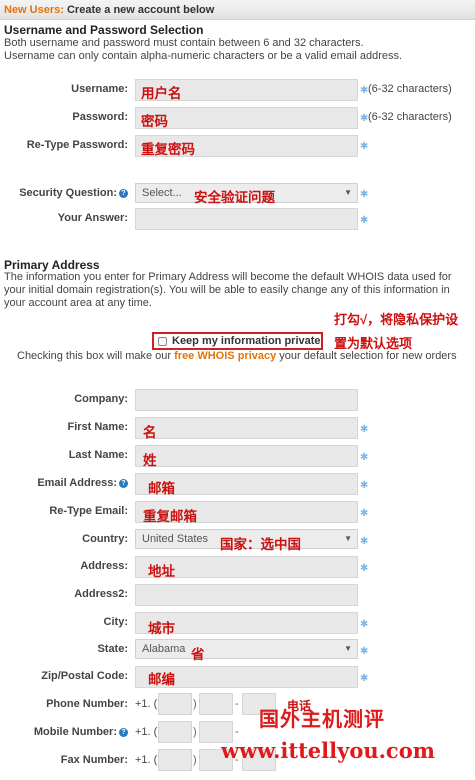 This screenshot has width=475, height=780. What do you see at coordinates (150, 432) in the screenshot?
I see `first-name-value: 名` at bounding box center [150, 432].